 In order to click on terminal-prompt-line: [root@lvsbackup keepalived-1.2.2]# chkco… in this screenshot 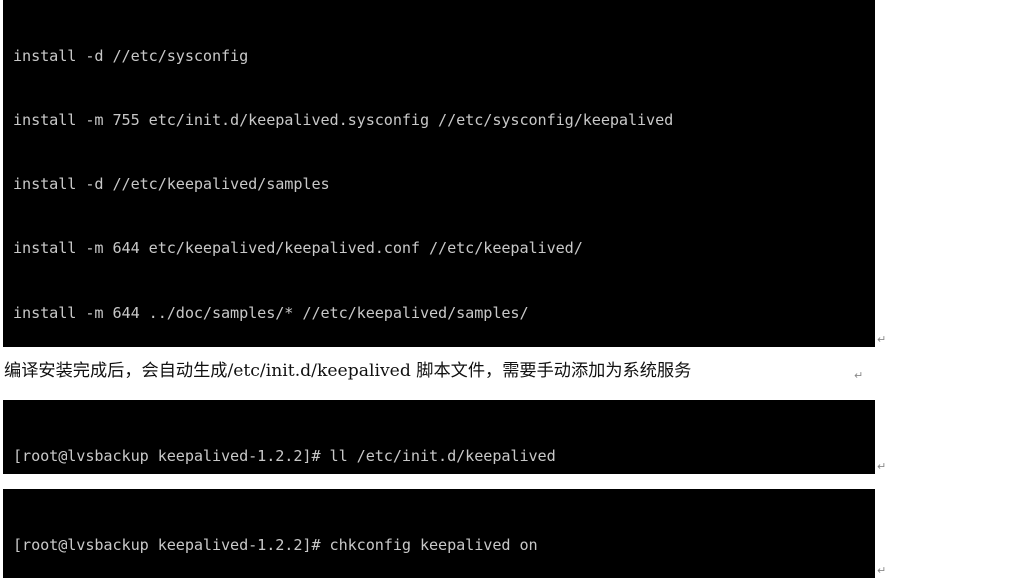, I will do `click(444, 545)`.